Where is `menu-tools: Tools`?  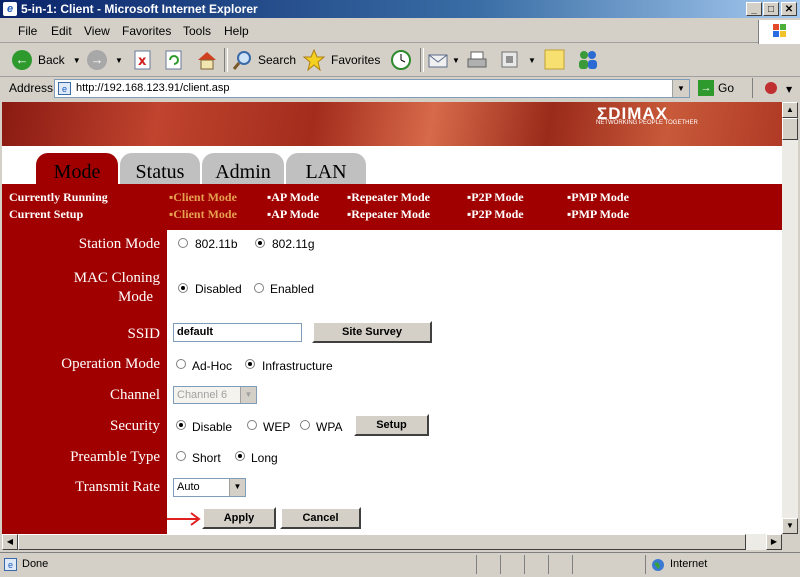
menu-tools: Tools is located at coordinates (197, 31).